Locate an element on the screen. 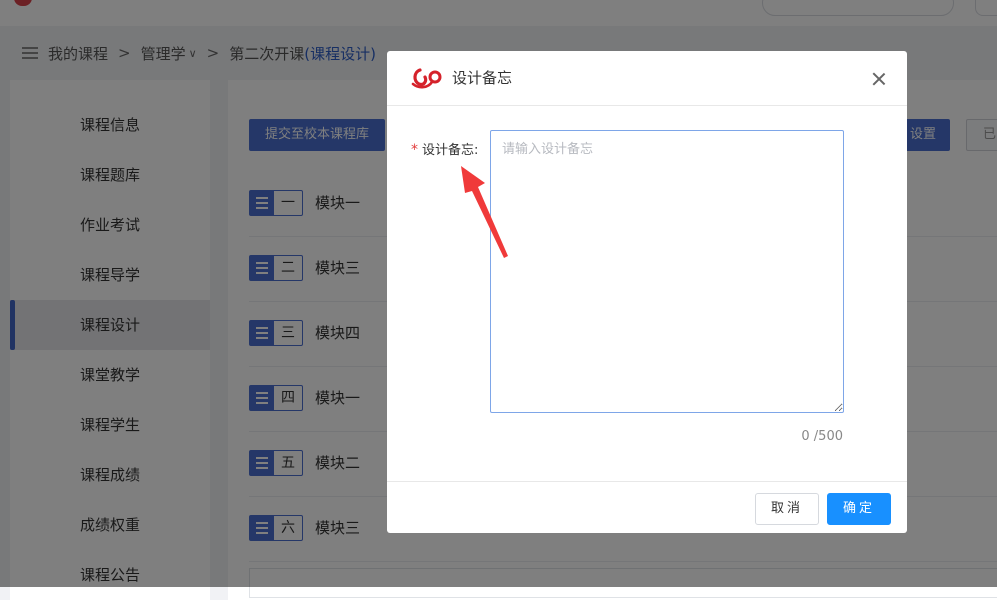 This screenshot has height=600, width=997. dialog-footer: 取消 确定 is located at coordinates (647, 507).